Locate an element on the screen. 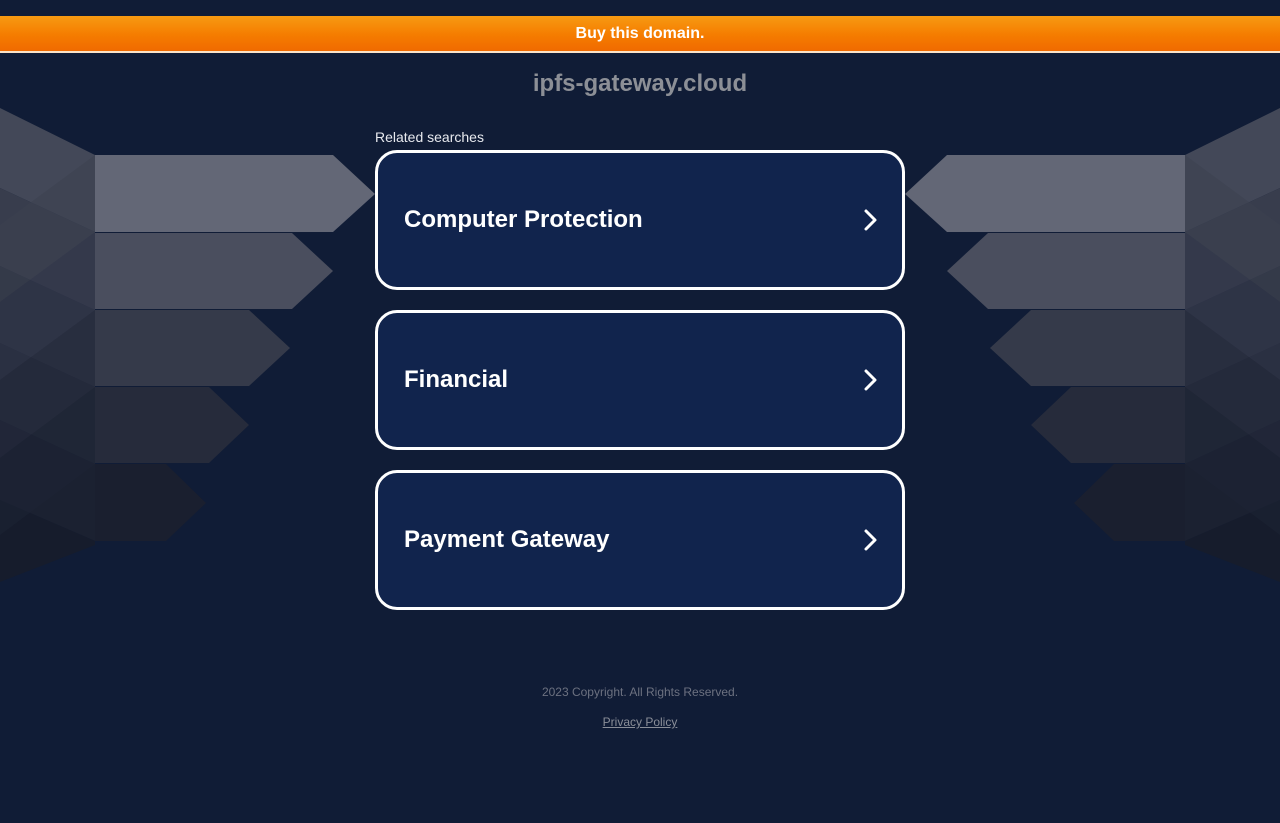 The image size is (1280, 823). footer-links: Privacy Policy is located at coordinates (640, 722).